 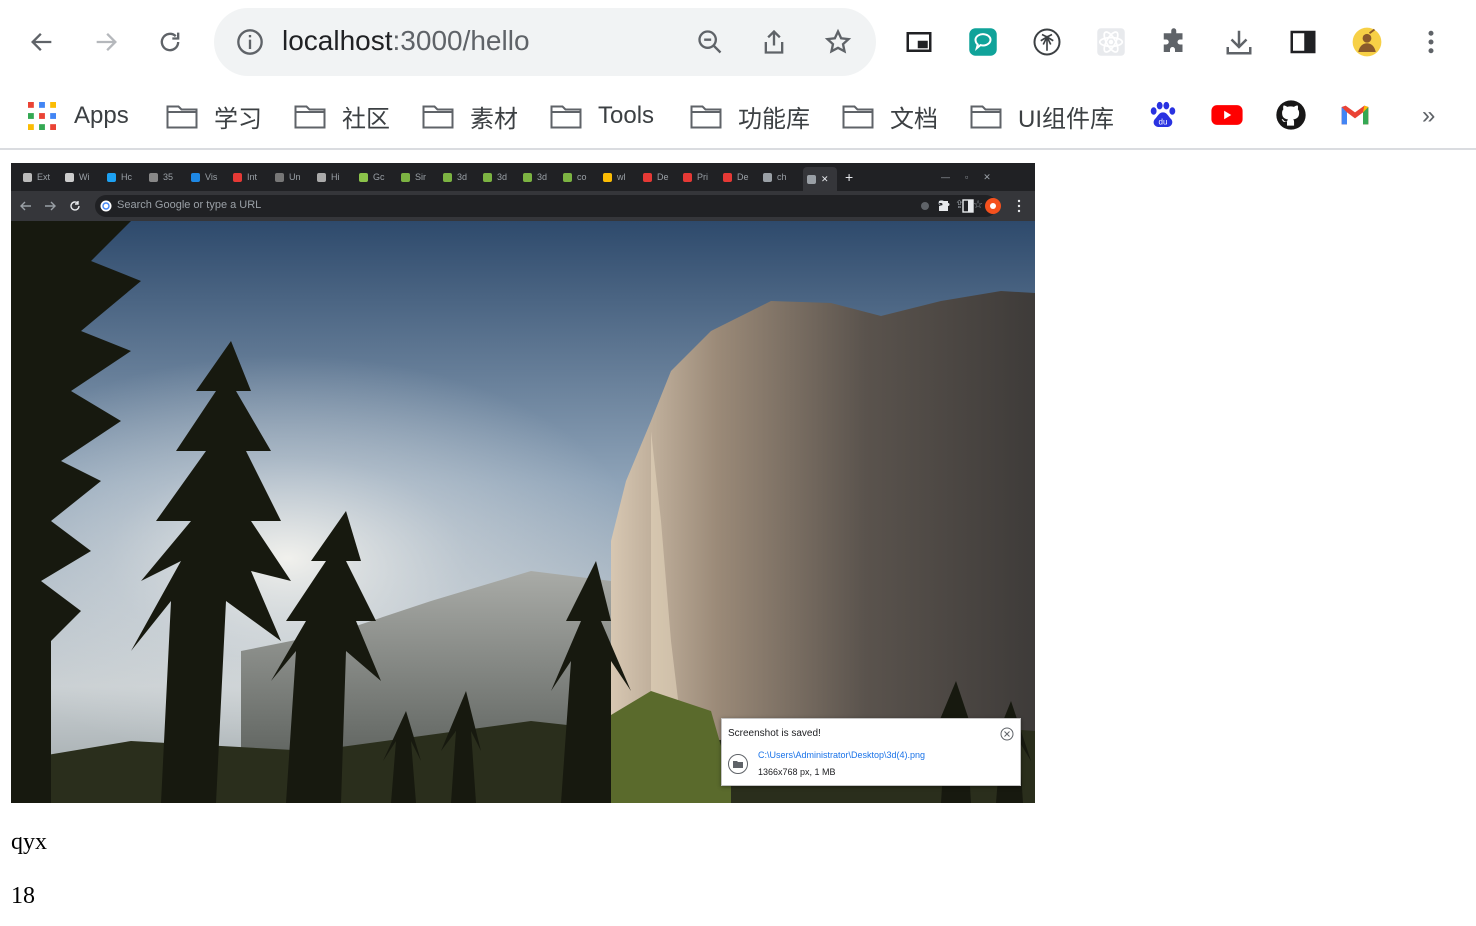 I want to click on bookmark-folder-assets: 素材, so click(x=470, y=116).